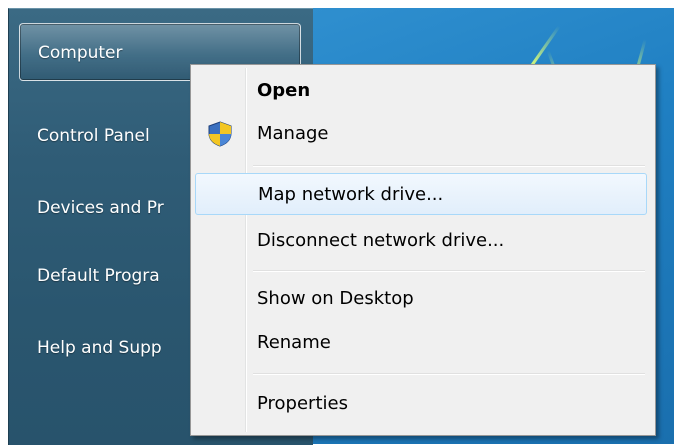 This screenshot has width=674, height=445. What do you see at coordinates (100, 208) in the screenshot?
I see `start-item-label: Devices and Pr` at bounding box center [100, 208].